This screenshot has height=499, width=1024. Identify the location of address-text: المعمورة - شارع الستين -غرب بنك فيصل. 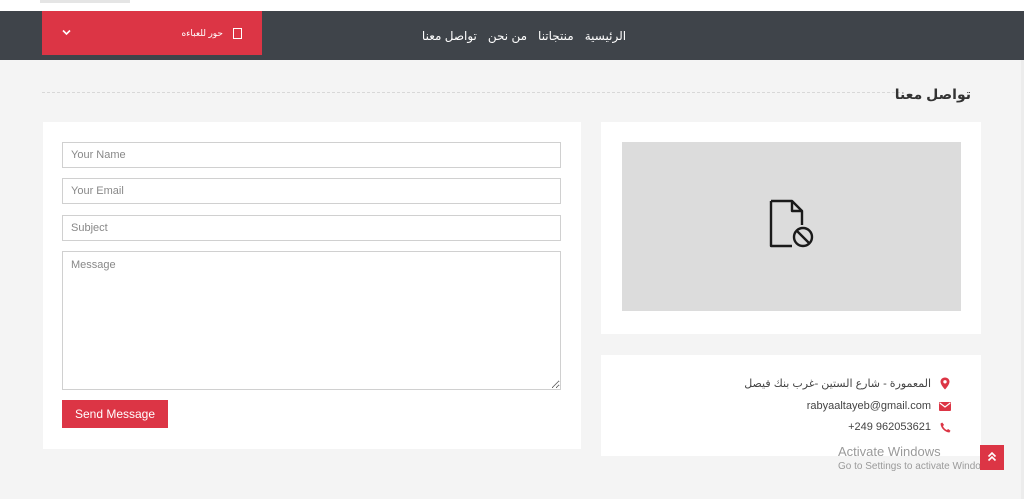
(837, 384).